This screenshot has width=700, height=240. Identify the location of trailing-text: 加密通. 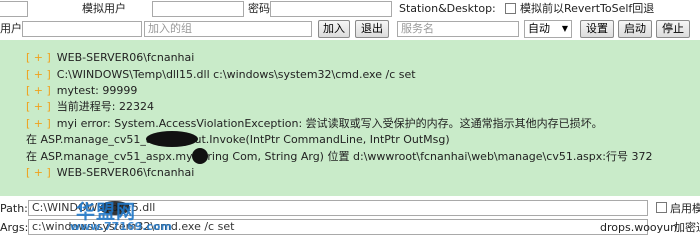
(687, 227).